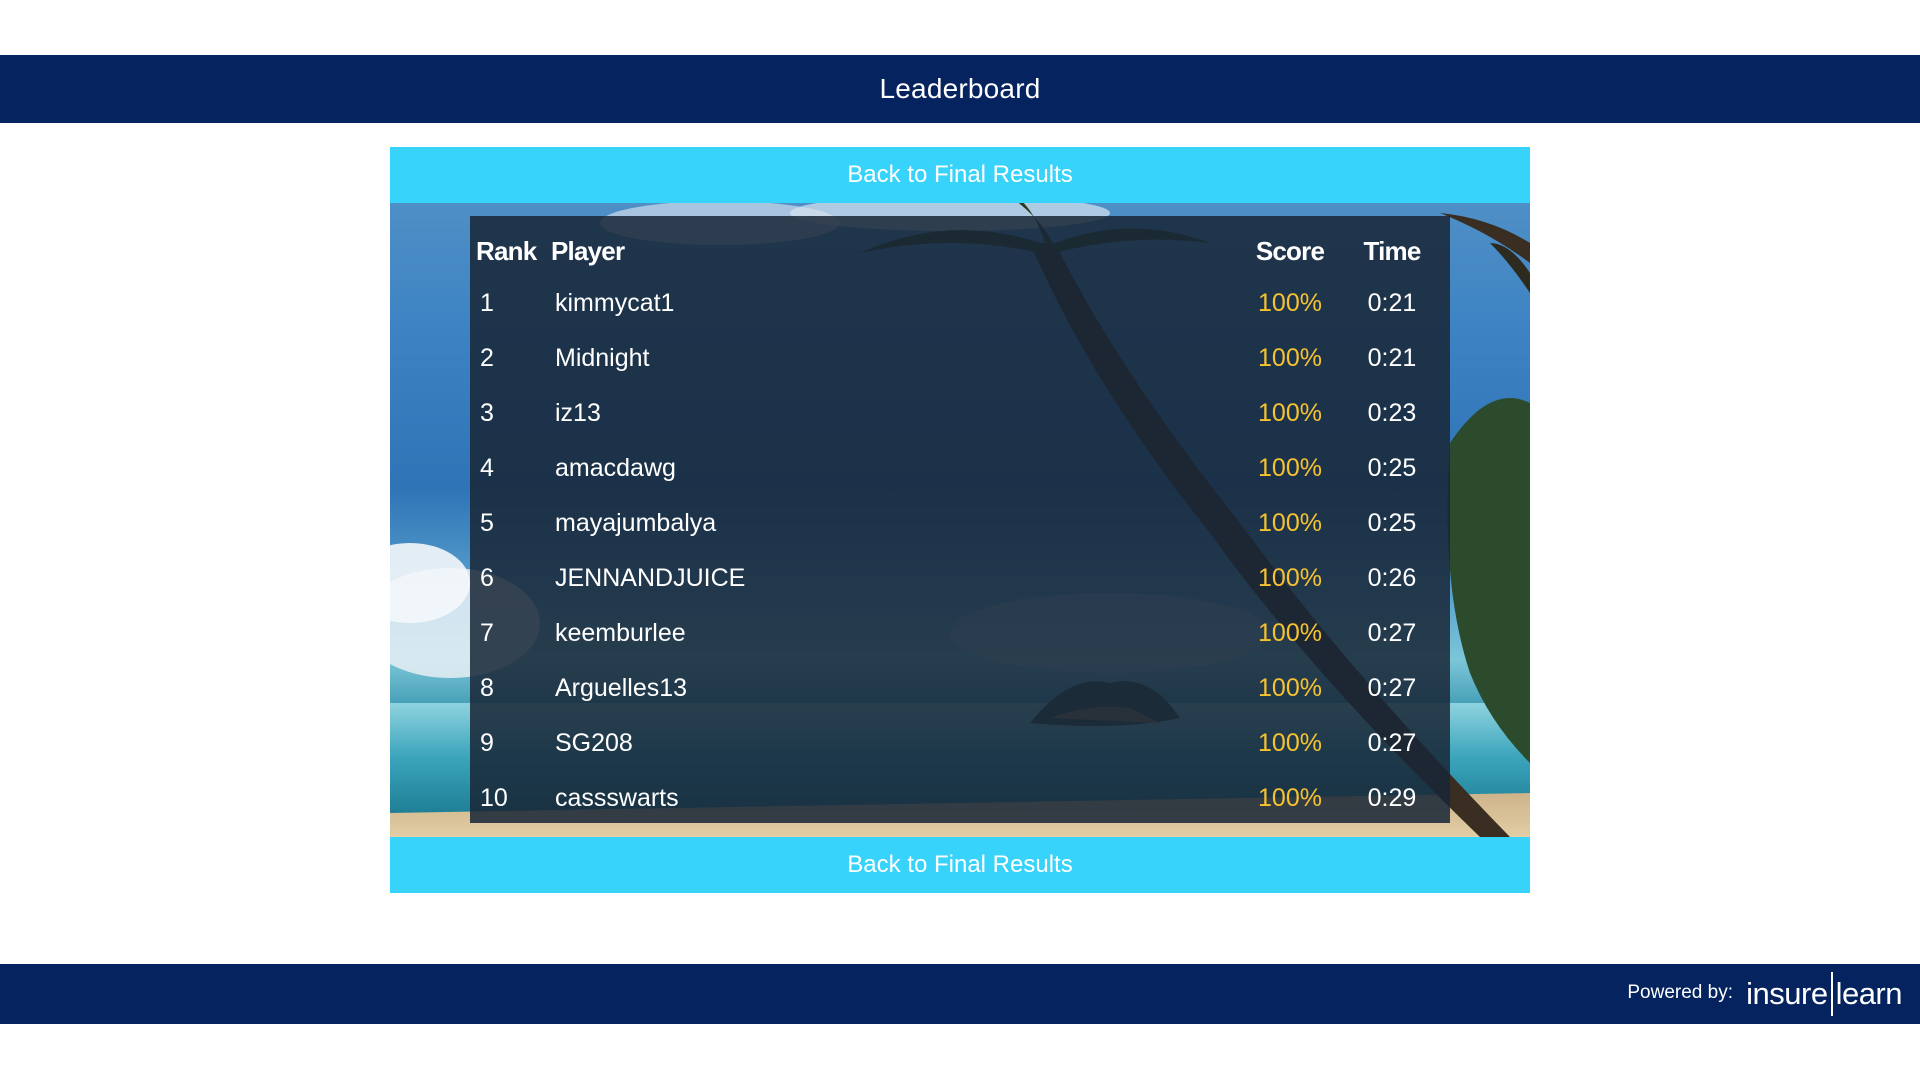 The height and width of the screenshot is (1080, 1920). I want to click on table-row: 9 SG208 100% 0:27, so click(960, 743).